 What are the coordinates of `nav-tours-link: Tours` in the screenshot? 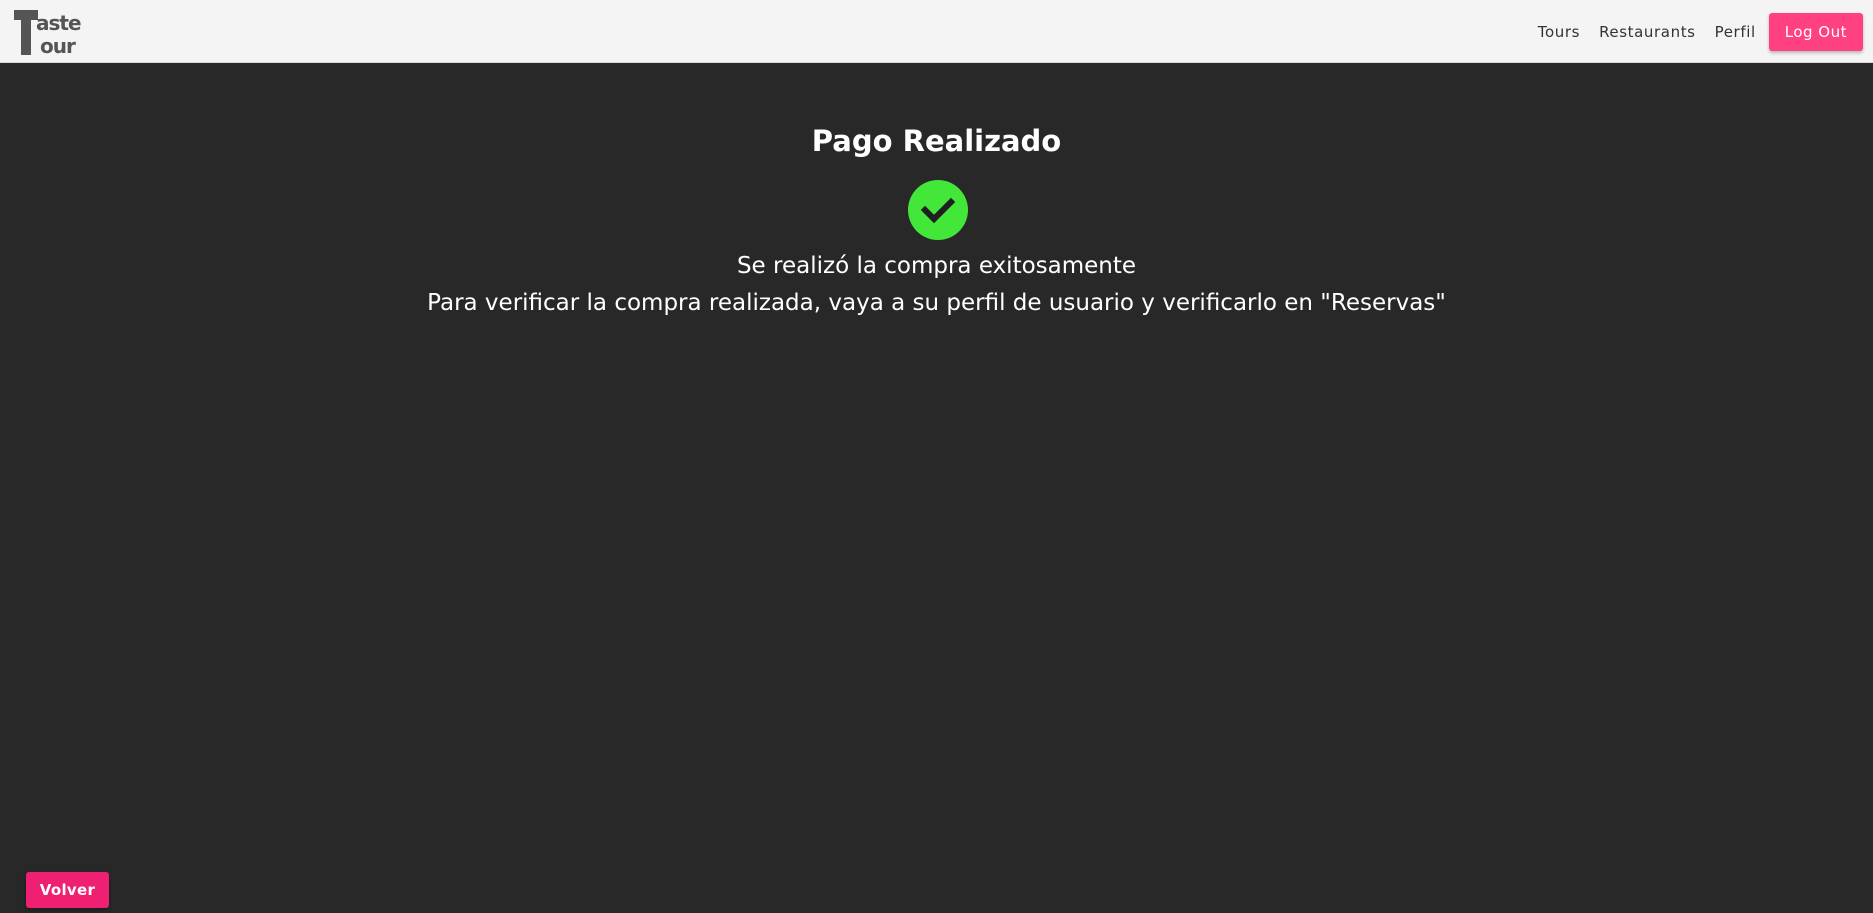 It's located at (1559, 32).